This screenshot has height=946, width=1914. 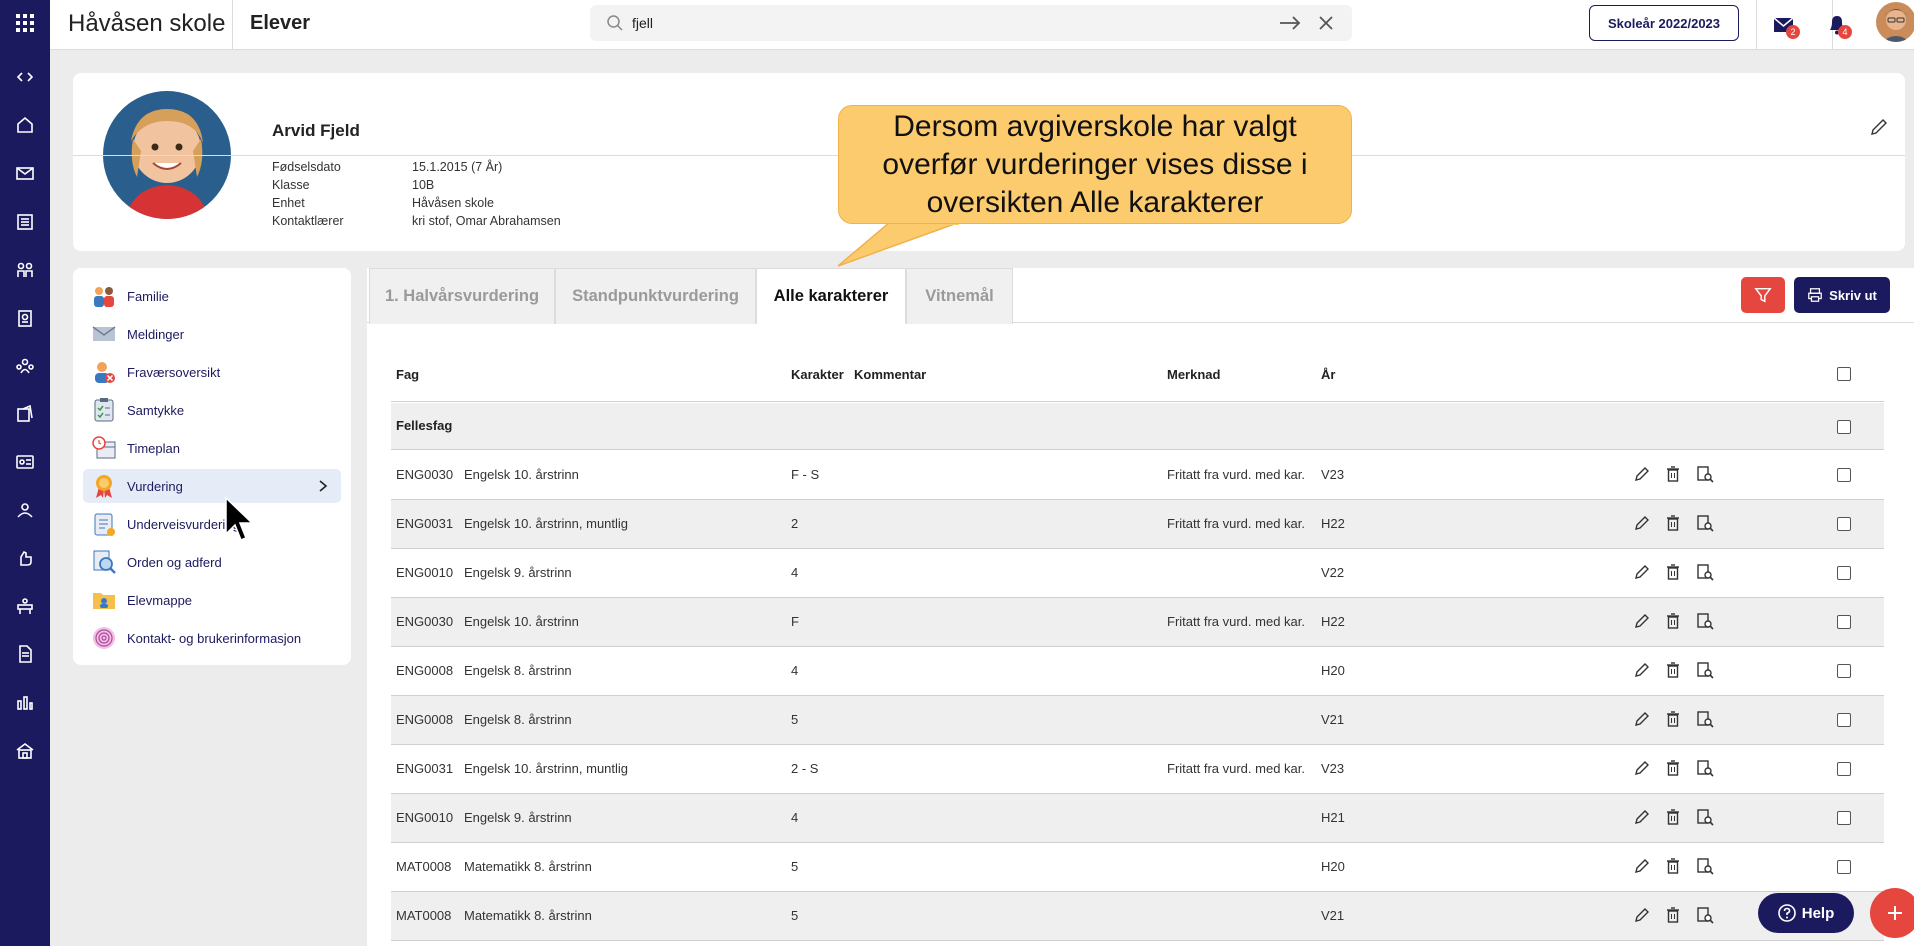 What do you see at coordinates (890, 374) in the screenshot?
I see `column-header-kommentar: Kommentar` at bounding box center [890, 374].